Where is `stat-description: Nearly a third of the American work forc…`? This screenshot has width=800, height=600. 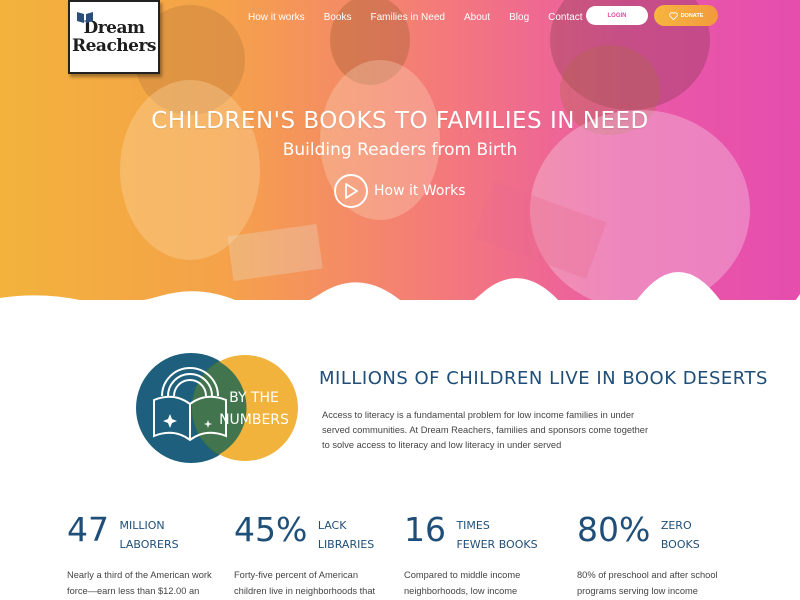
stat-description: Nearly a third of the American work forc… is located at coordinates (139, 583).